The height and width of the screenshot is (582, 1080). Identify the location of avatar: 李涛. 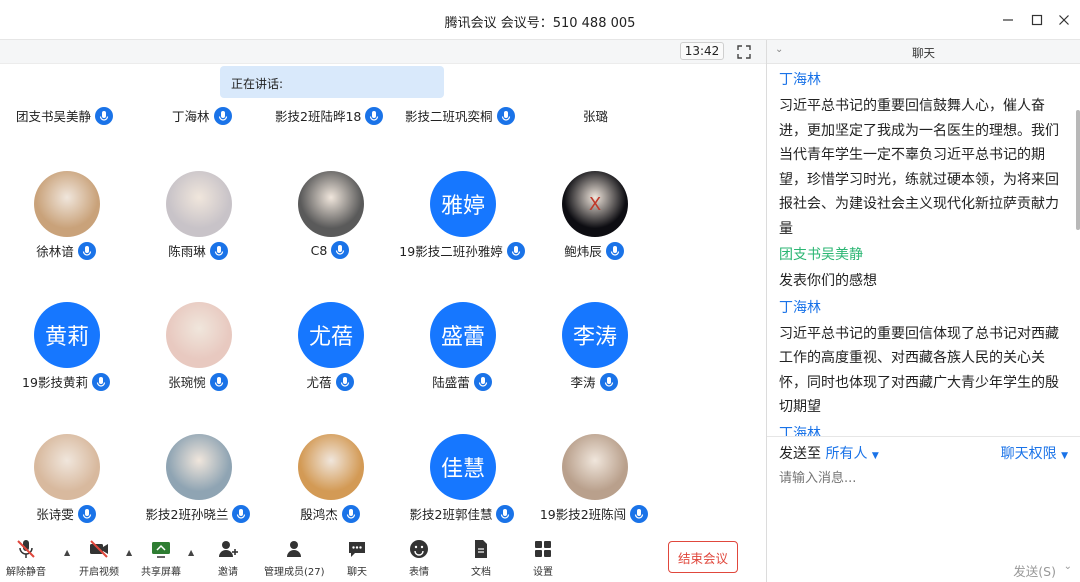
(595, 335).